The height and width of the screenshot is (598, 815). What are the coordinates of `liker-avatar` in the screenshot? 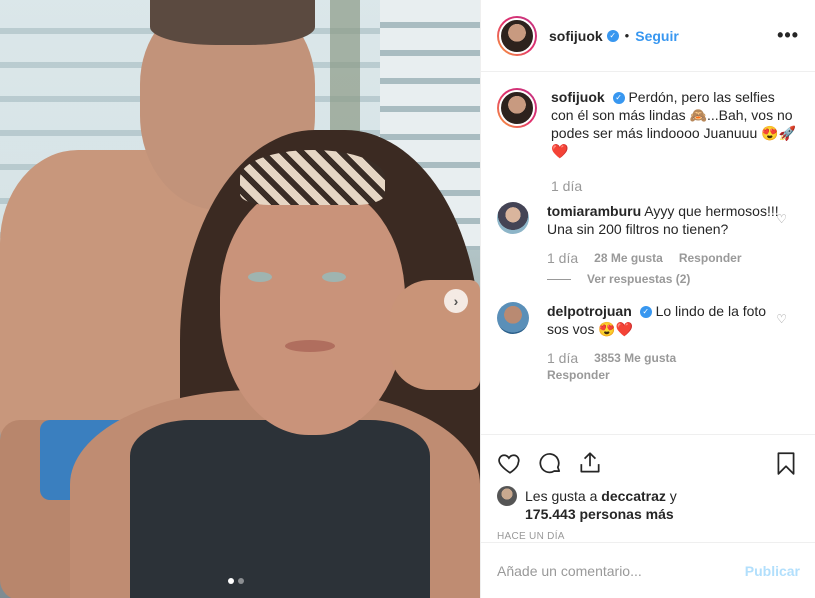 It's located at (507, 496).